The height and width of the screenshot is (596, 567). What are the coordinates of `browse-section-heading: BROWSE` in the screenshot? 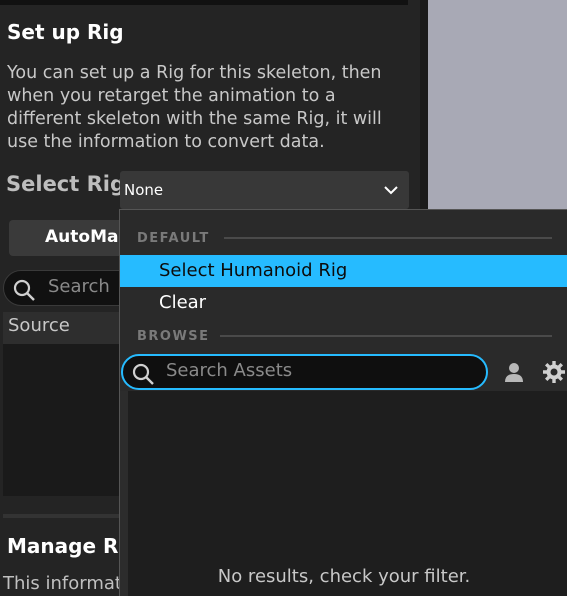 It's located at (173, 336).